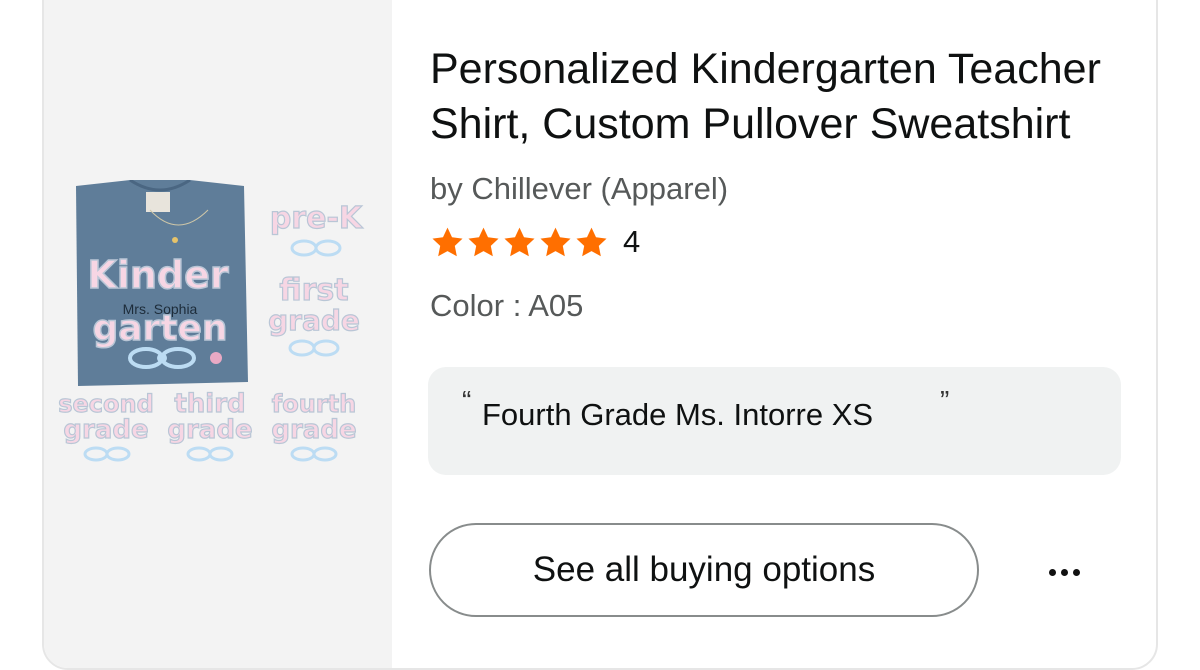 This screenshot has width=1200, height=670. I want to click on sticker-fourth-grade: fourth grade, so click(314, 425).